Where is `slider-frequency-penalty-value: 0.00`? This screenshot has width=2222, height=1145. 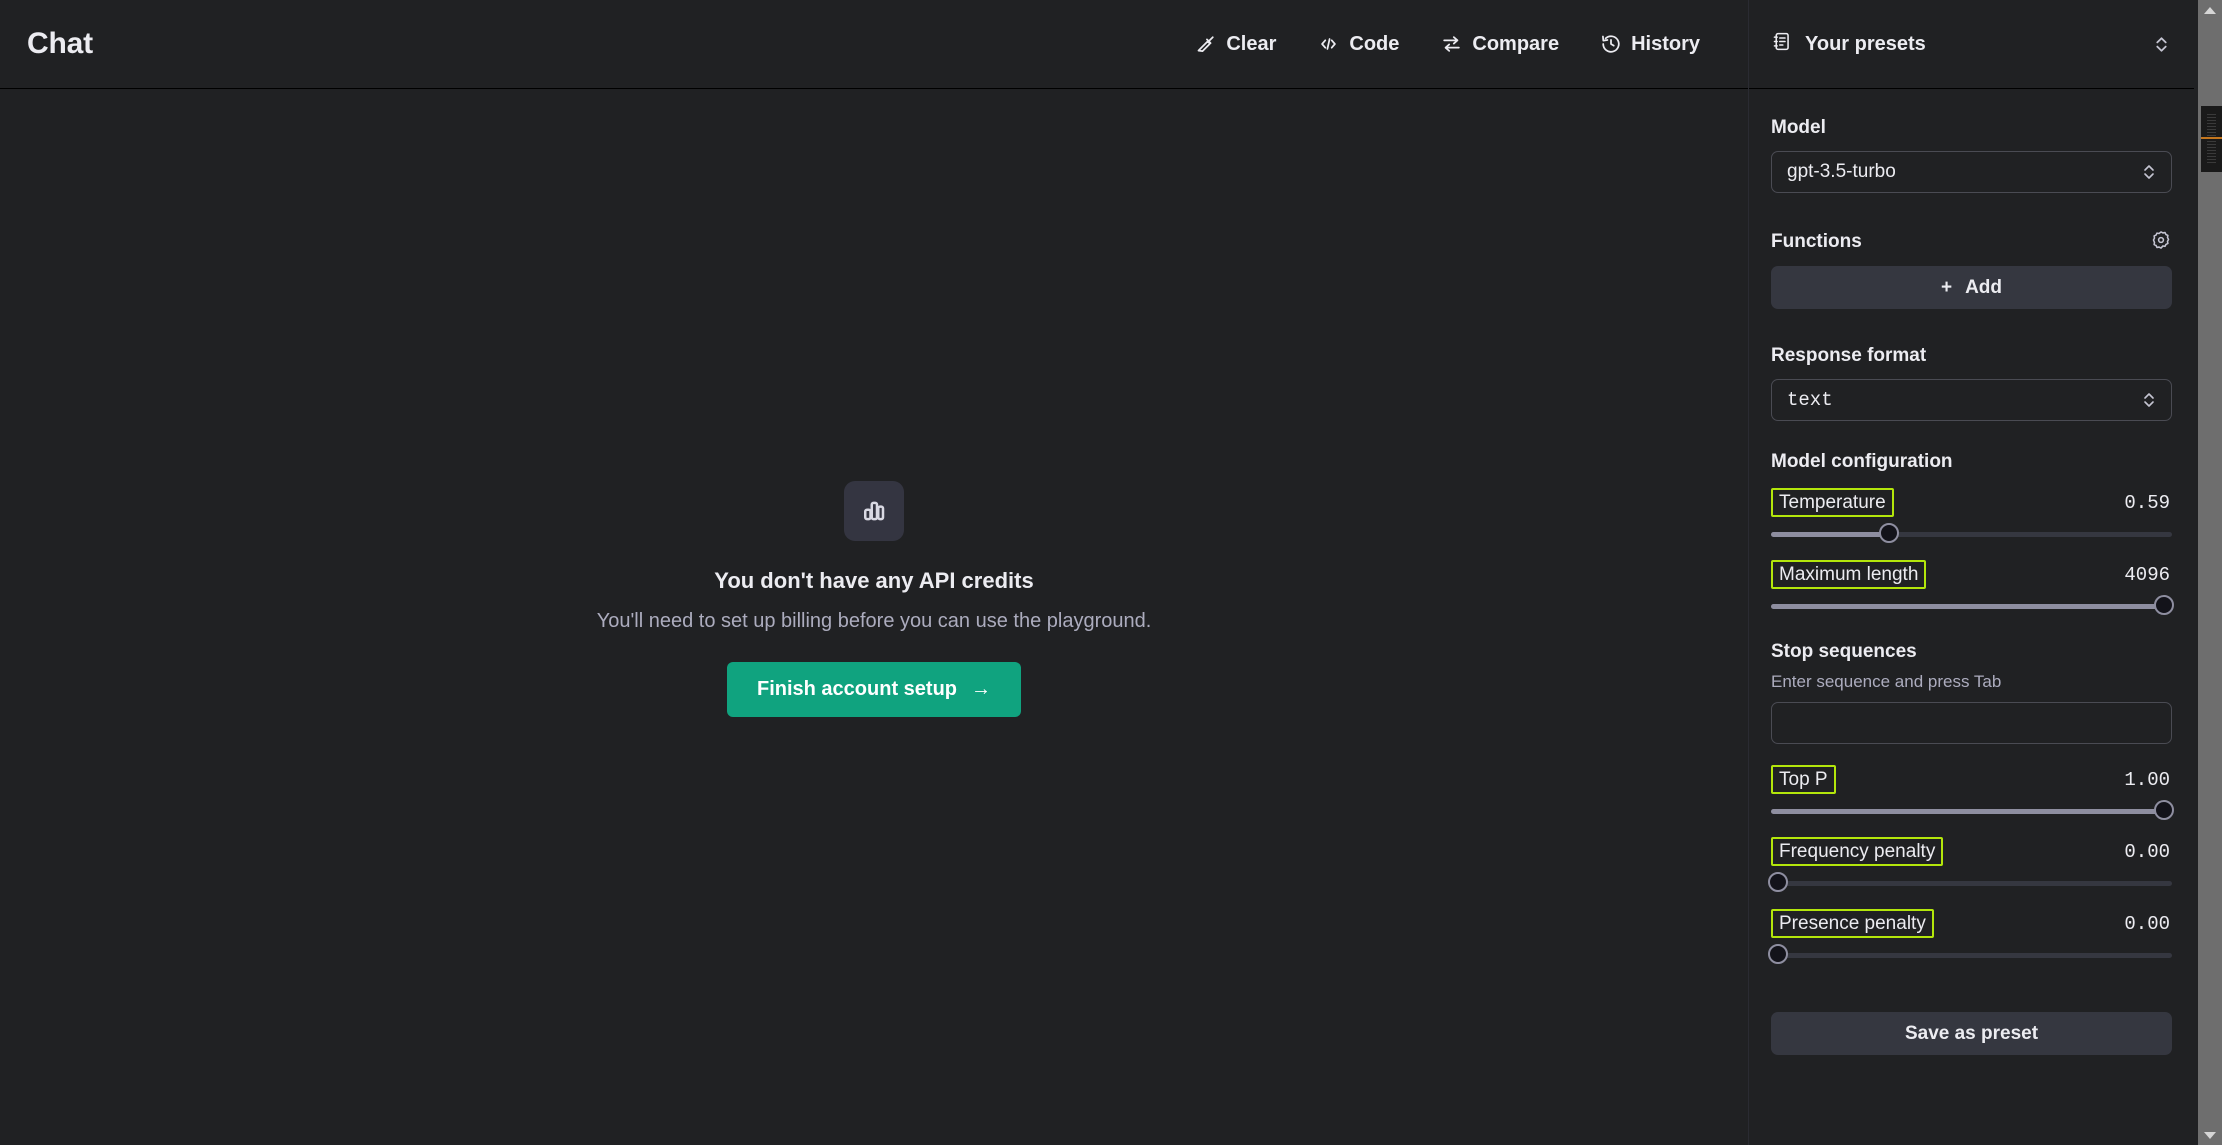 slider-frequency-penalty-value: 0.00 is located at coordinates (2147, 851).